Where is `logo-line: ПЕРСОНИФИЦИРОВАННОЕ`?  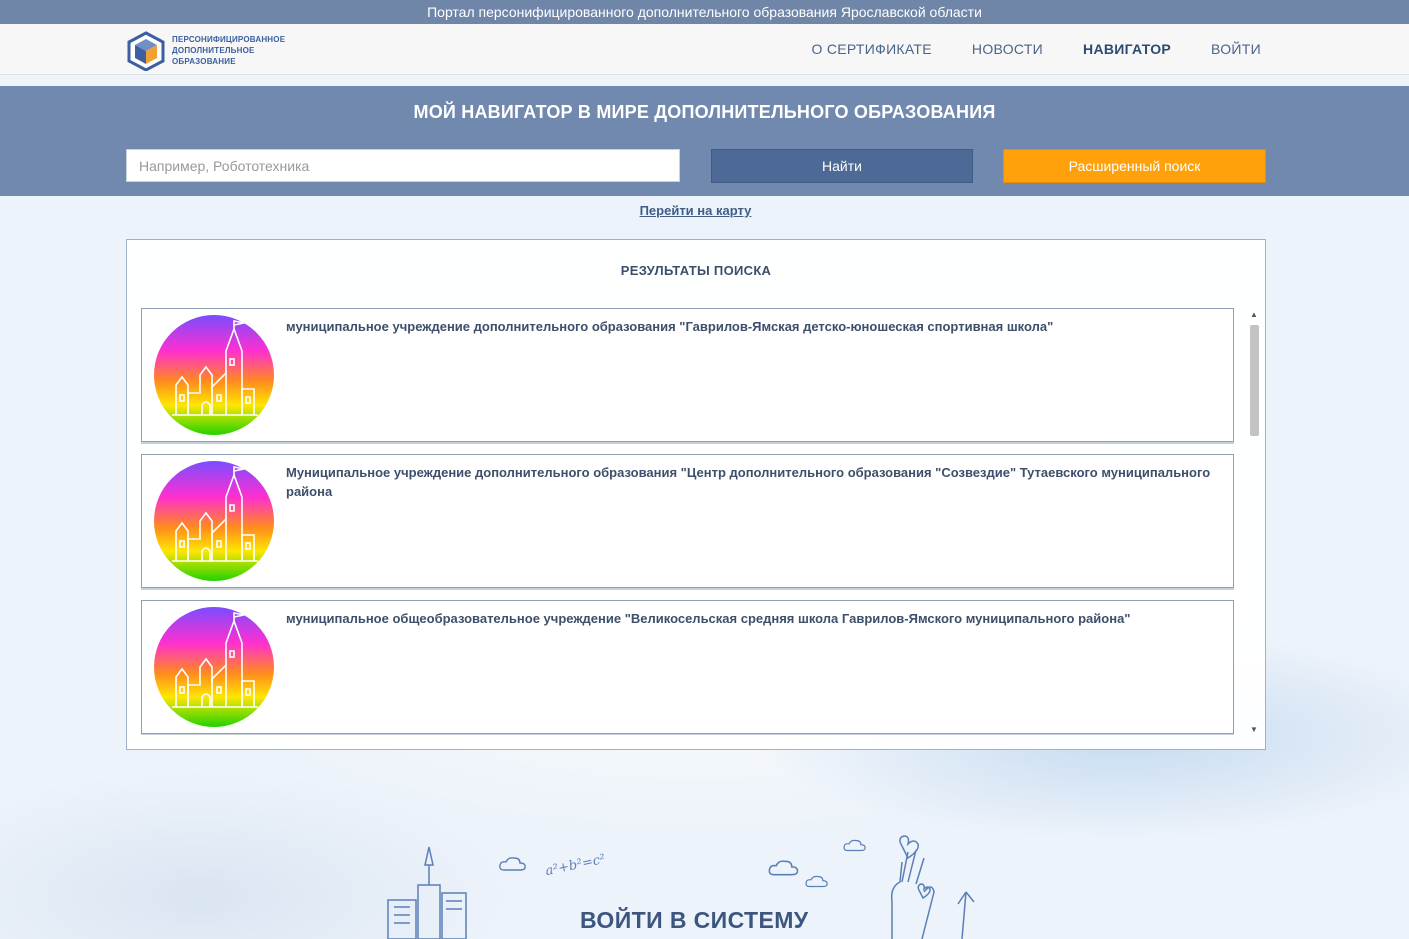 logo-line: ПЕРСОНИФИЦИРОВАННОЕ is located at coordinates (229, 39).